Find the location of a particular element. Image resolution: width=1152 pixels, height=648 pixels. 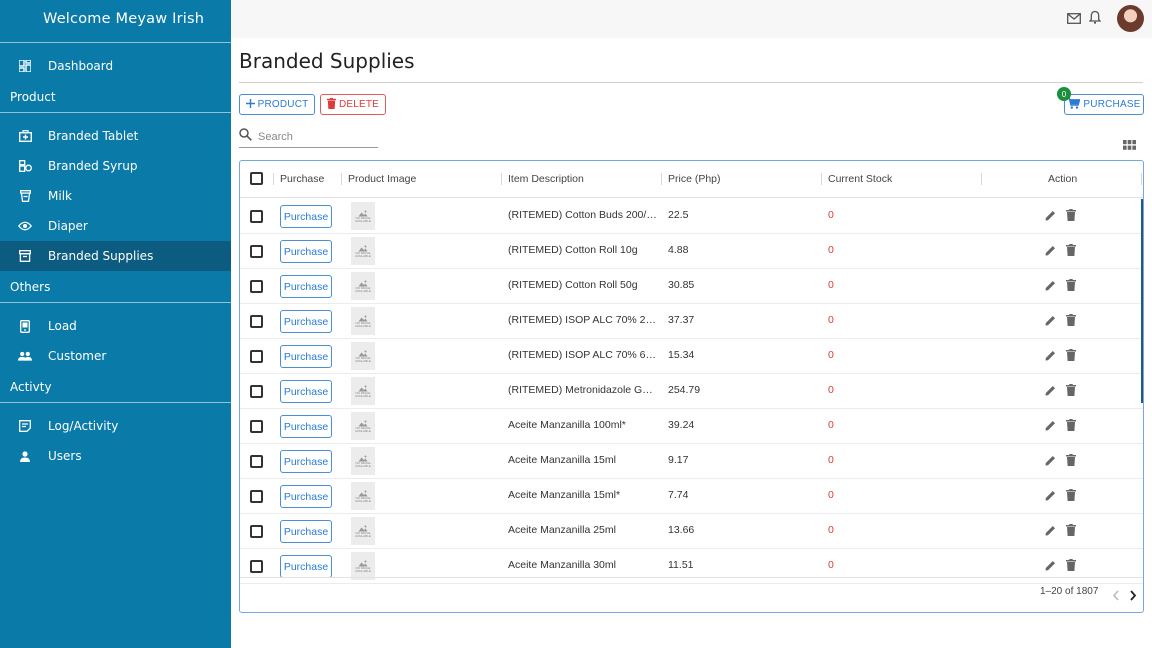

scrollbar is located at coordinates (1142, 301).